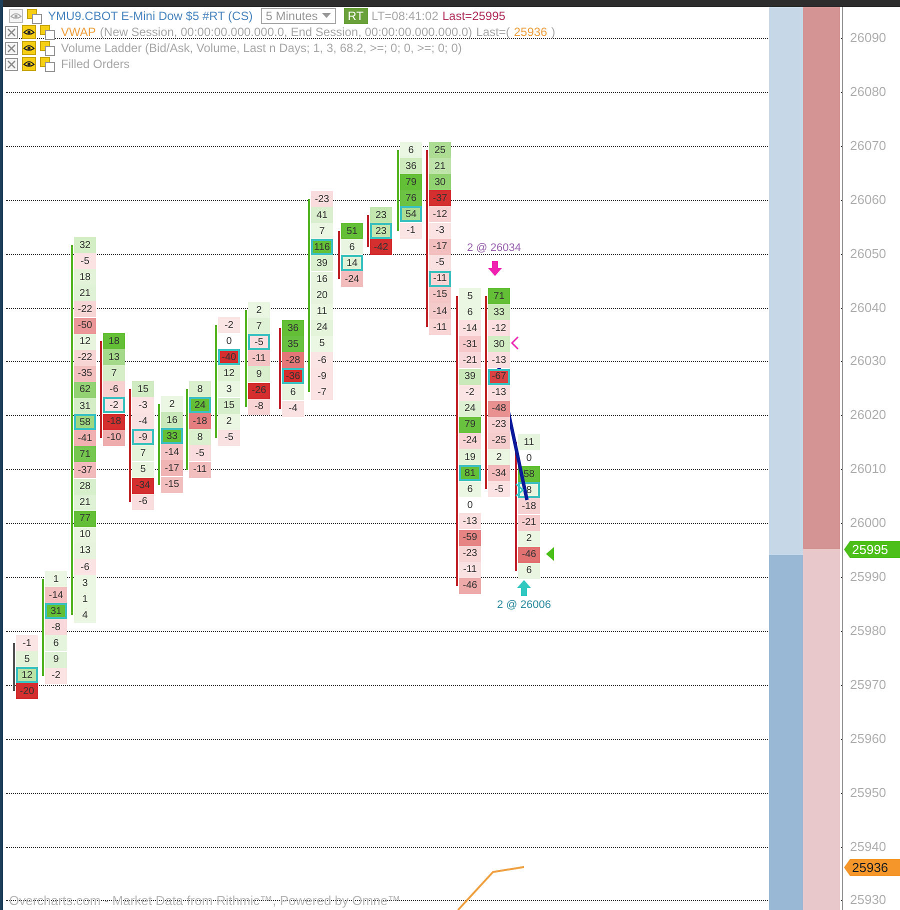  I want to click on footprint-cell: -46, so click(470, 586).